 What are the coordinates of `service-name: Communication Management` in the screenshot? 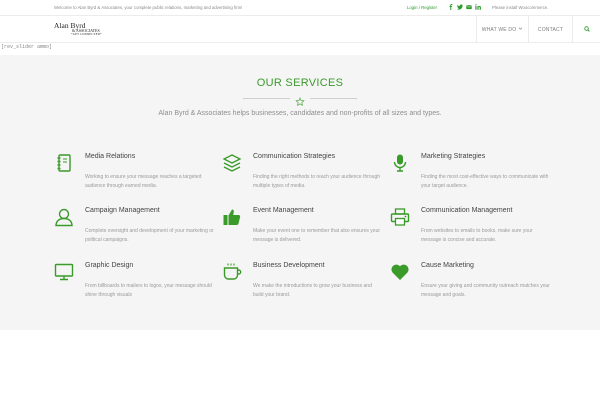 It's located at (467, 210).